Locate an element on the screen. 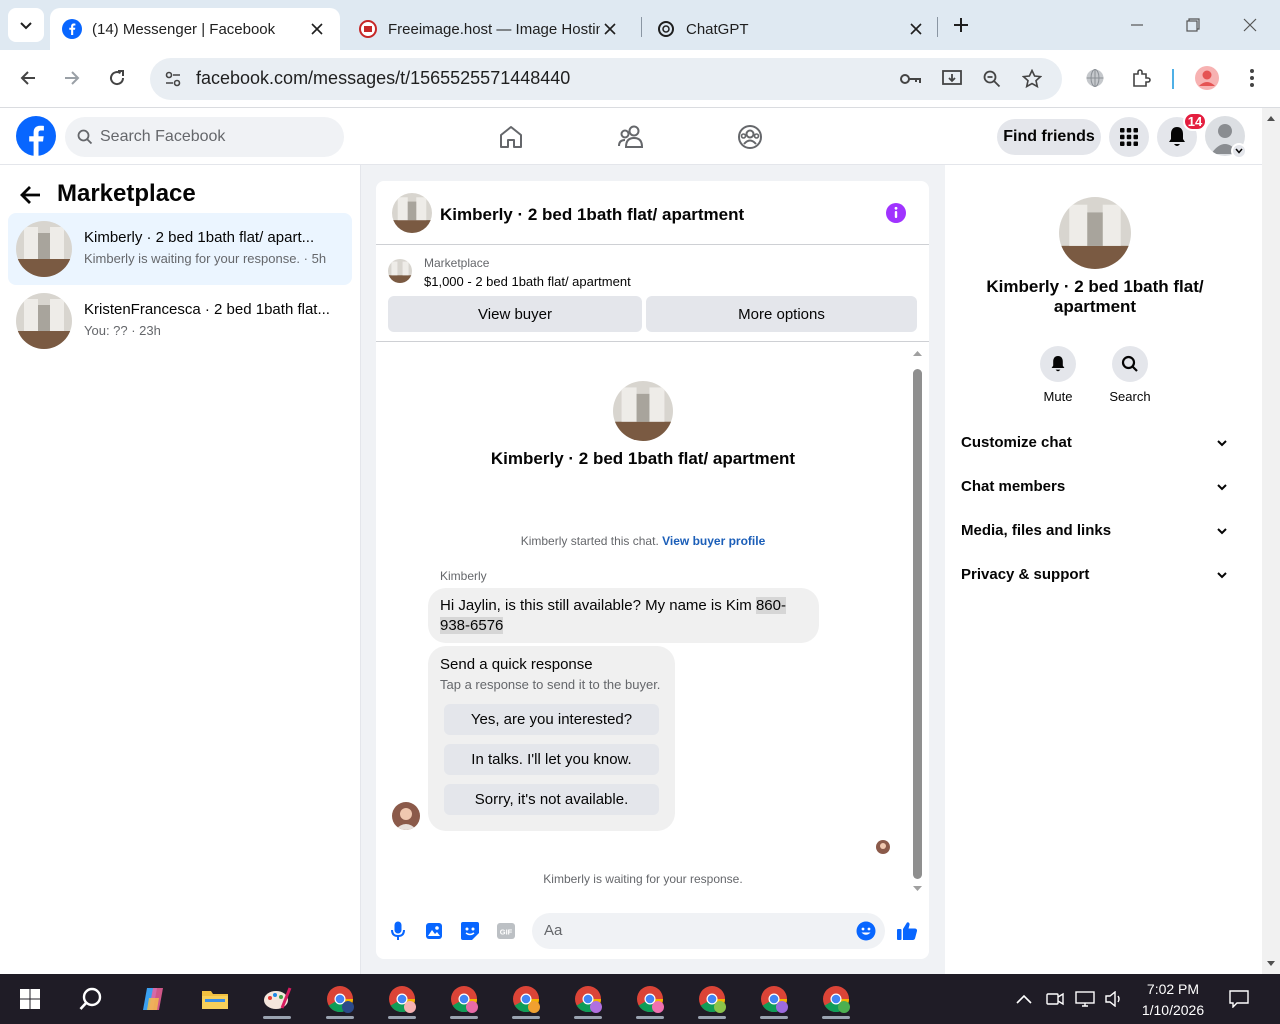  running-indicator is located at coordinates (712, 1017).